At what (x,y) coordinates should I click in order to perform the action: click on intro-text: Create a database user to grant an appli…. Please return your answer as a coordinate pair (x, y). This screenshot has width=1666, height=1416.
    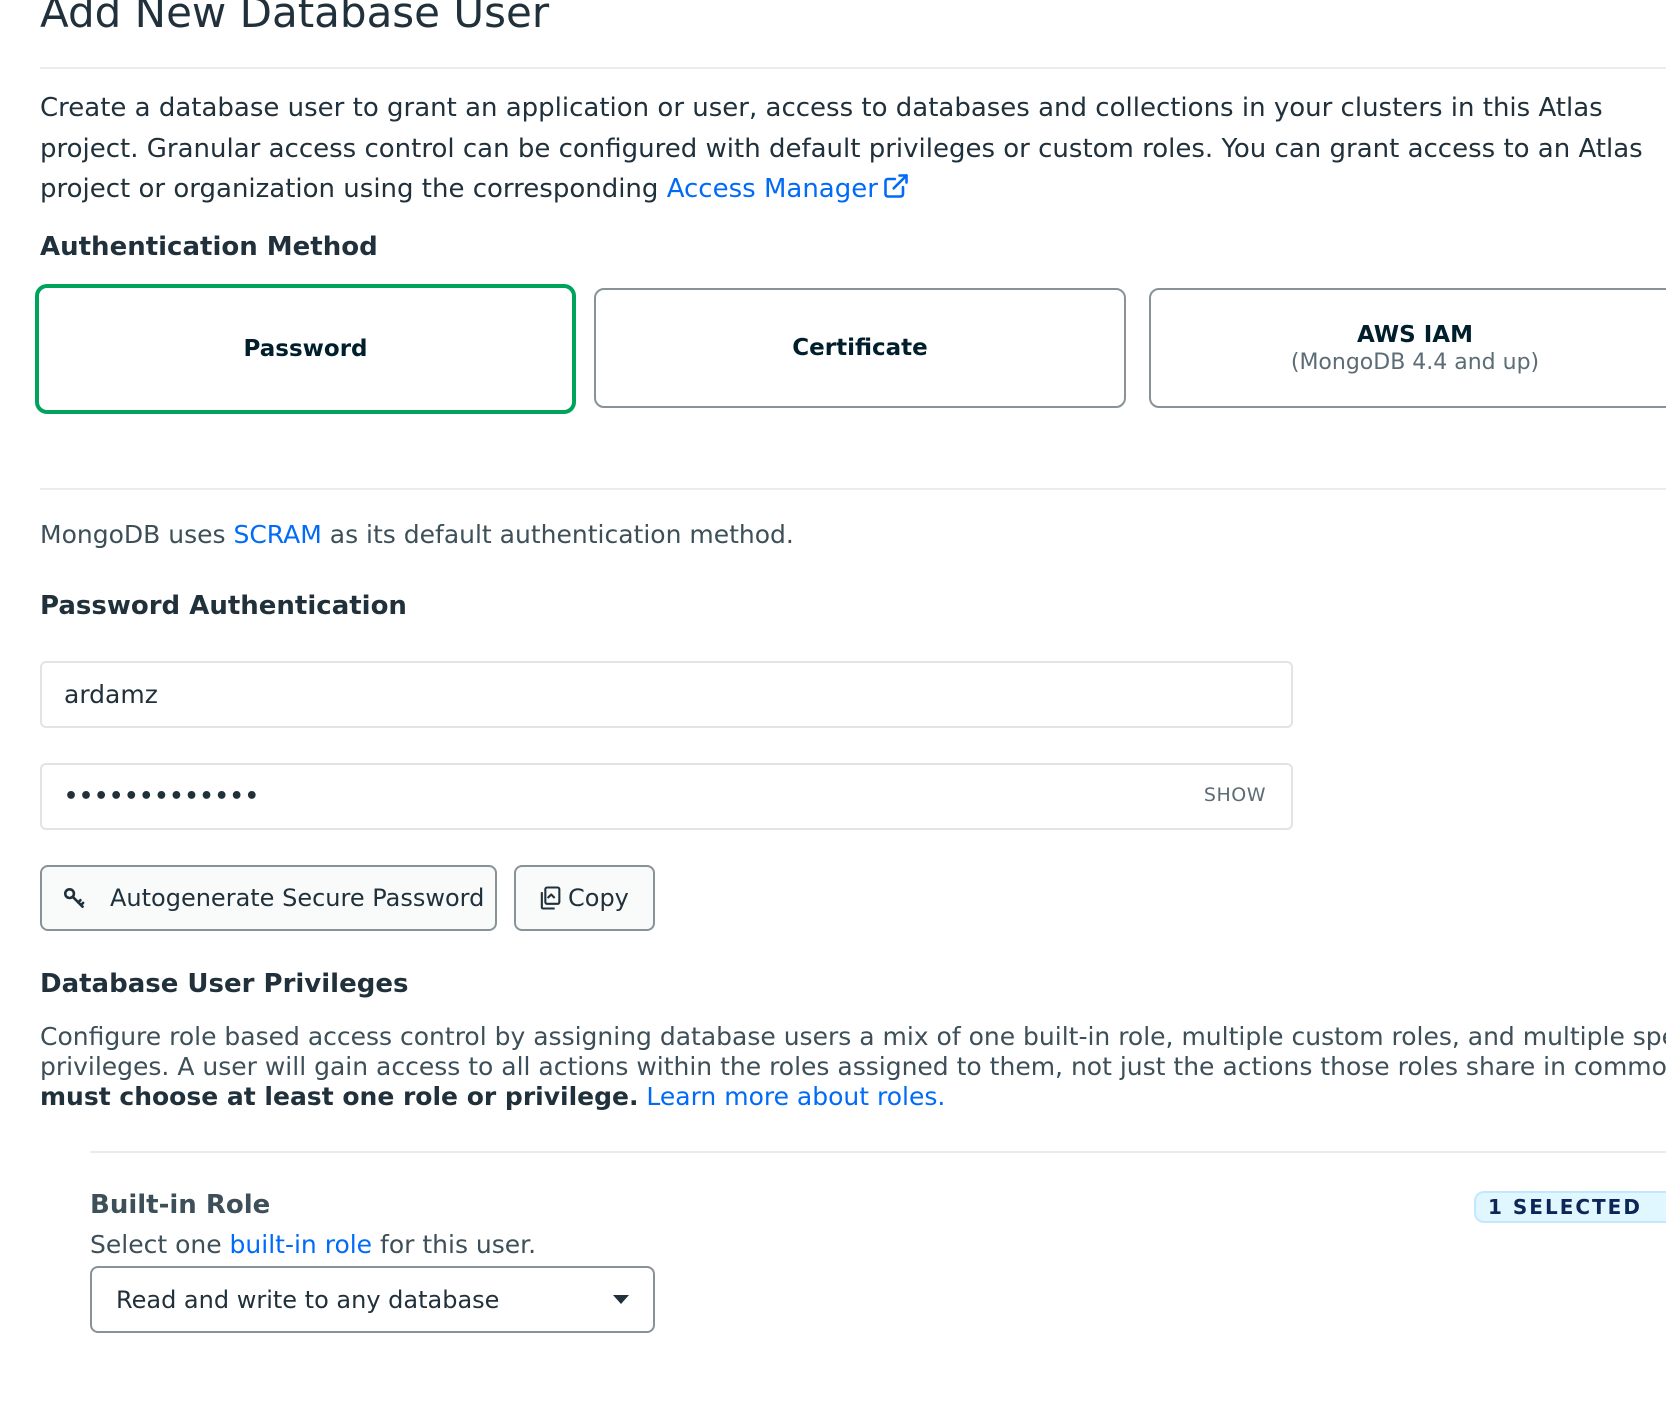
    Looking at the image, I should click on (853, 150).